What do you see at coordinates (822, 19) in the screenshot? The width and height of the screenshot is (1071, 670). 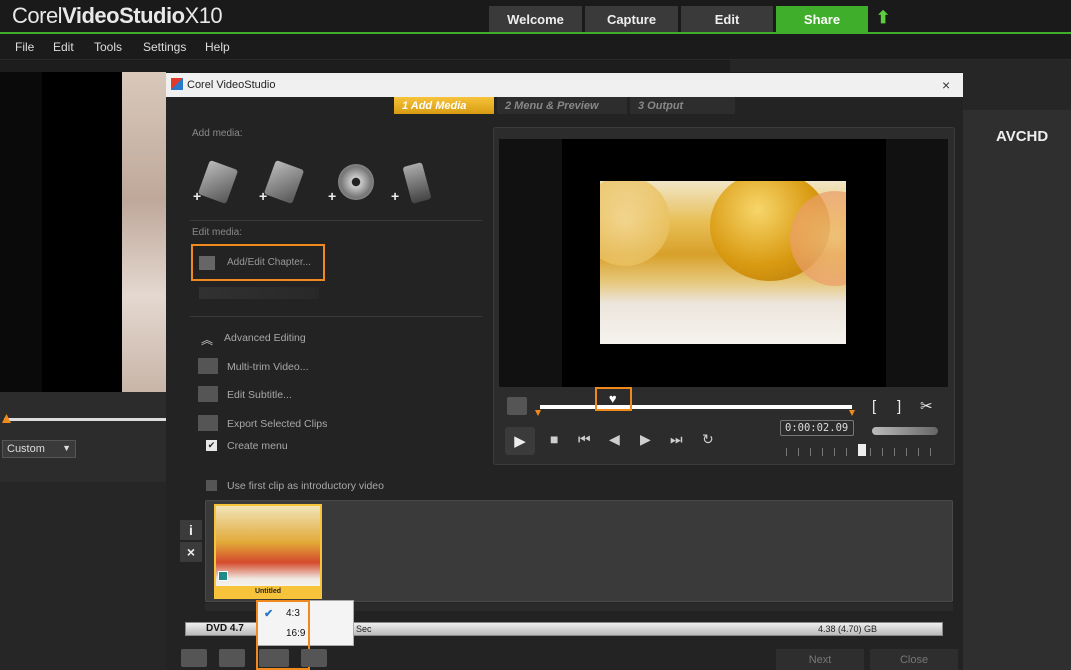 I see `tab-share: Share` at bounding box center [822, 19].